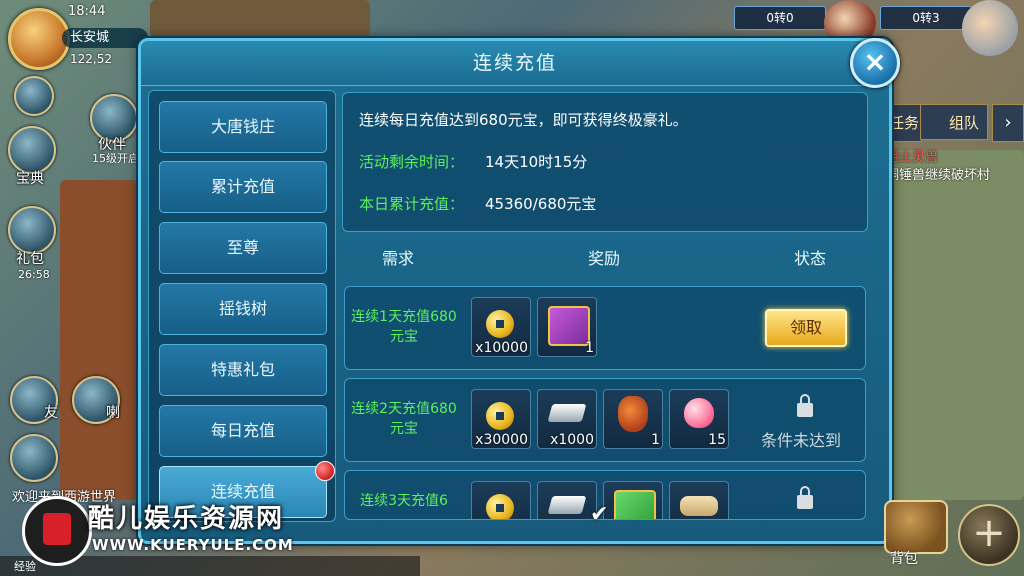  Describe the element at coordinates (604, 258) in the screenshot. I see `header-reward: 奖励` at that location.